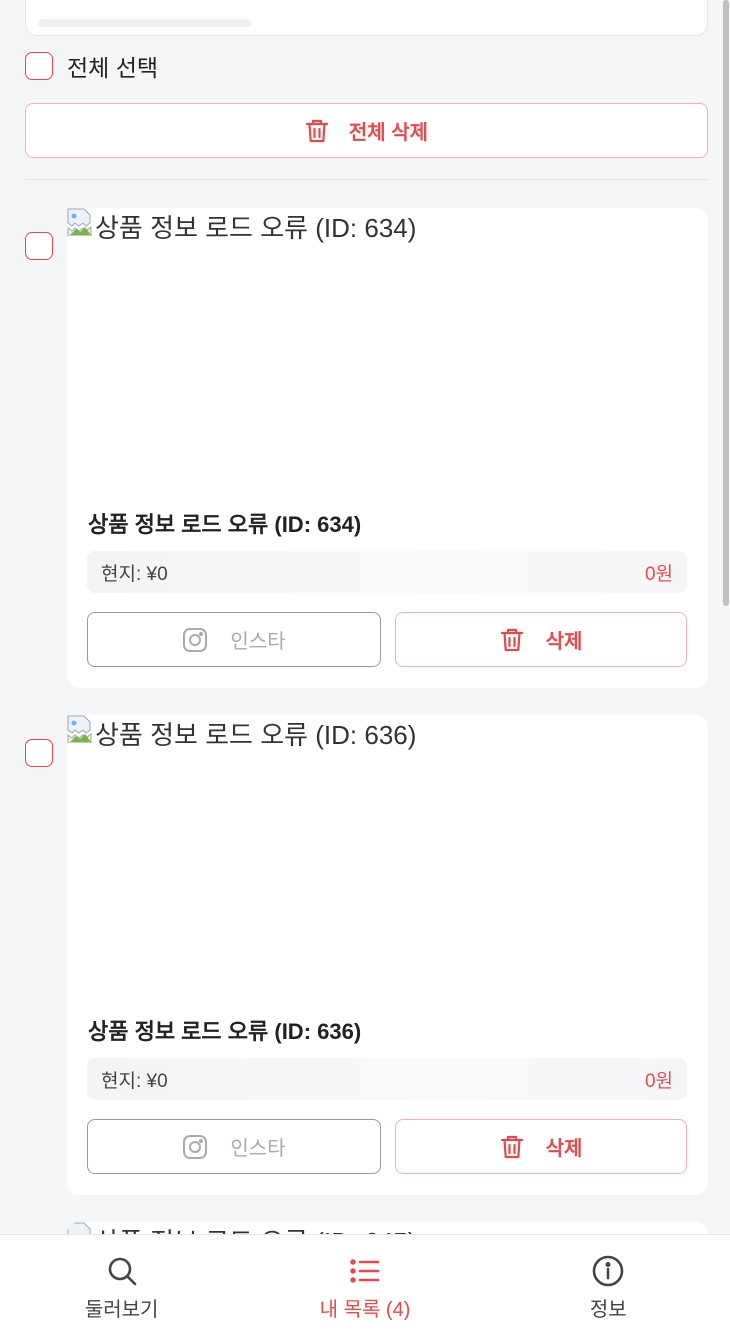 Image resolution: width=730 pixels, height=1336 pixels. What do you see at coordinates (256, 735) in the screenshot?
I see `image-alt-text: 상품 정보 로드 오류 (ID: 636)` at bounding box center [256, 735].